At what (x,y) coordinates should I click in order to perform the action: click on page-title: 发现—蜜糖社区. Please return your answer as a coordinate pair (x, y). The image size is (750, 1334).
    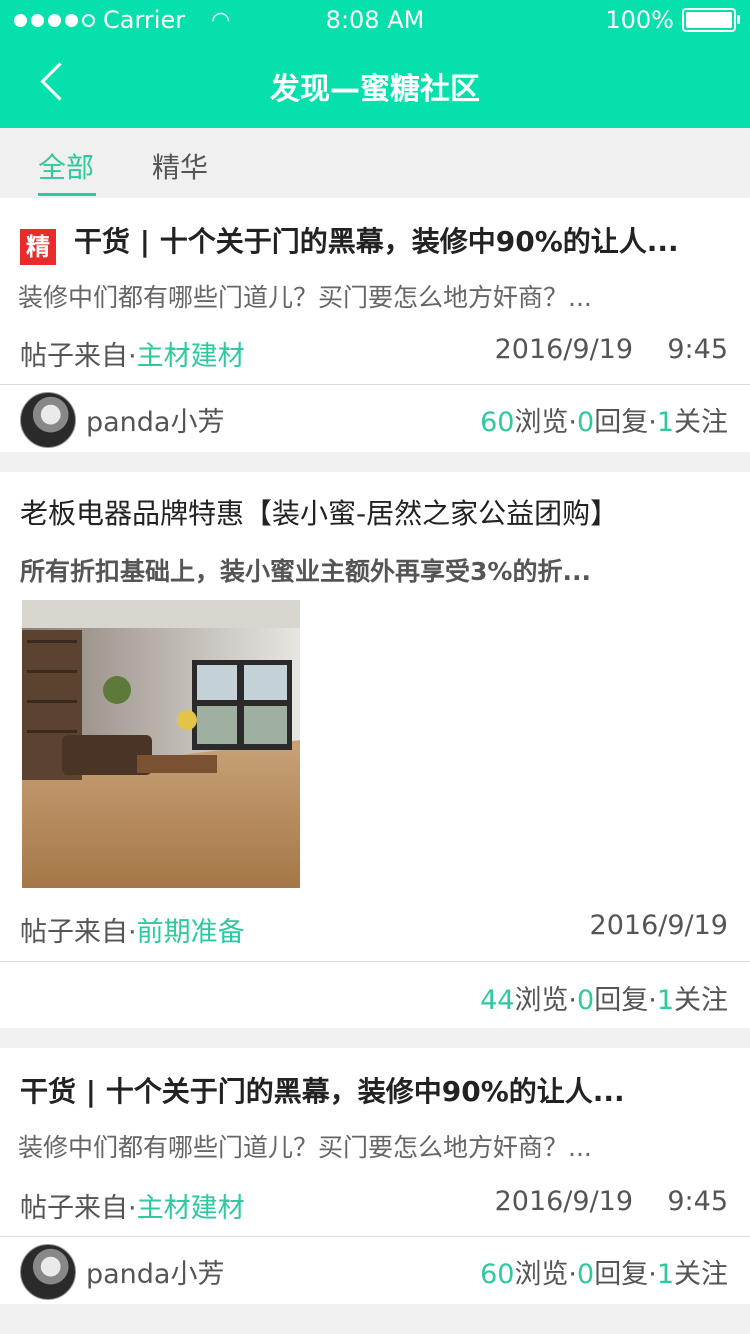
    Looking at the image, I should click on (375, 89).